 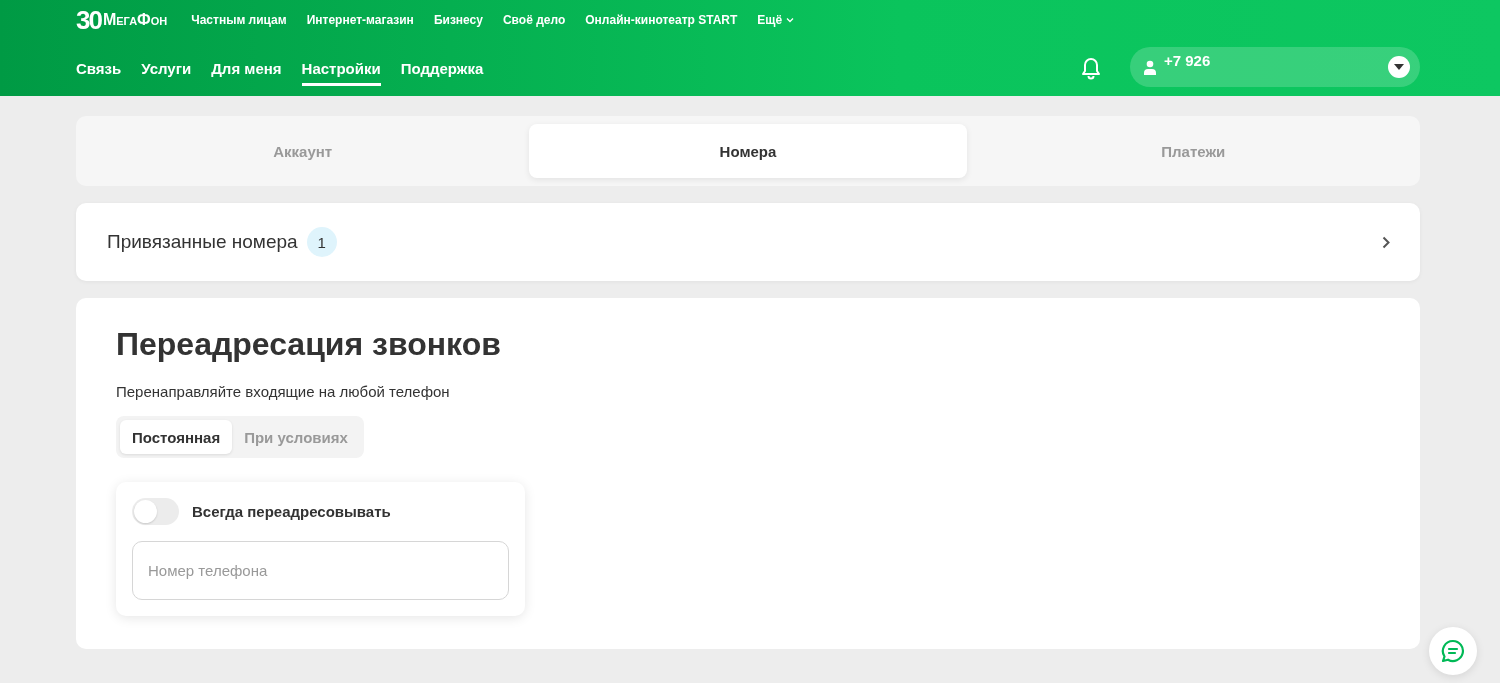 I want to click on tab: Номера, so click(x=748, y=151).